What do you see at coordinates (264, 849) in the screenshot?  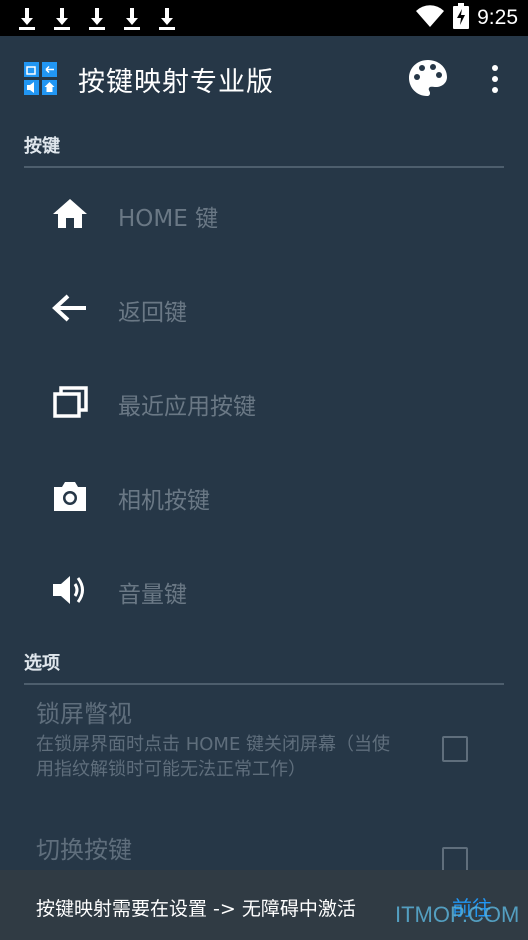 I see `option-switch-keys: 切换按键` at bounding box center [264, 849].